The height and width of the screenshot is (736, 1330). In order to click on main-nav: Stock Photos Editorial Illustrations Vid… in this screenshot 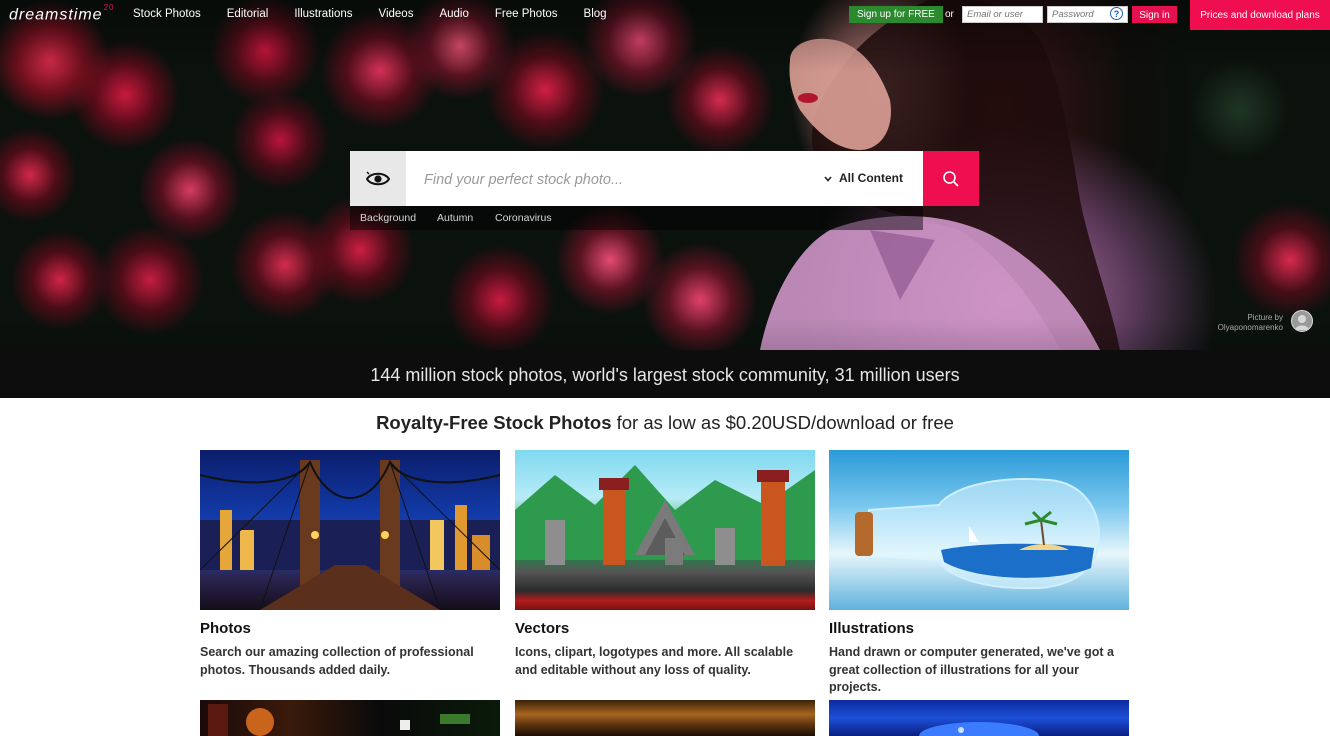, I will do `click(383, 14)`.